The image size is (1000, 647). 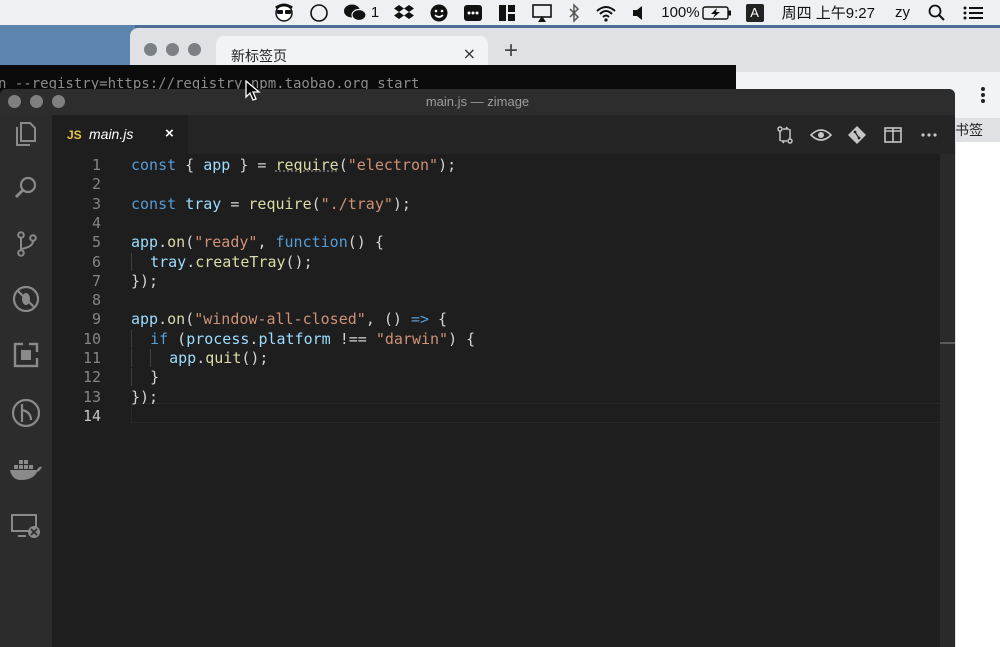 What do you see at coordinates (503, 134) in the screenshot?
I see `editor-tabs-bar: JS main.js ×` at bounding box center [503, 134].